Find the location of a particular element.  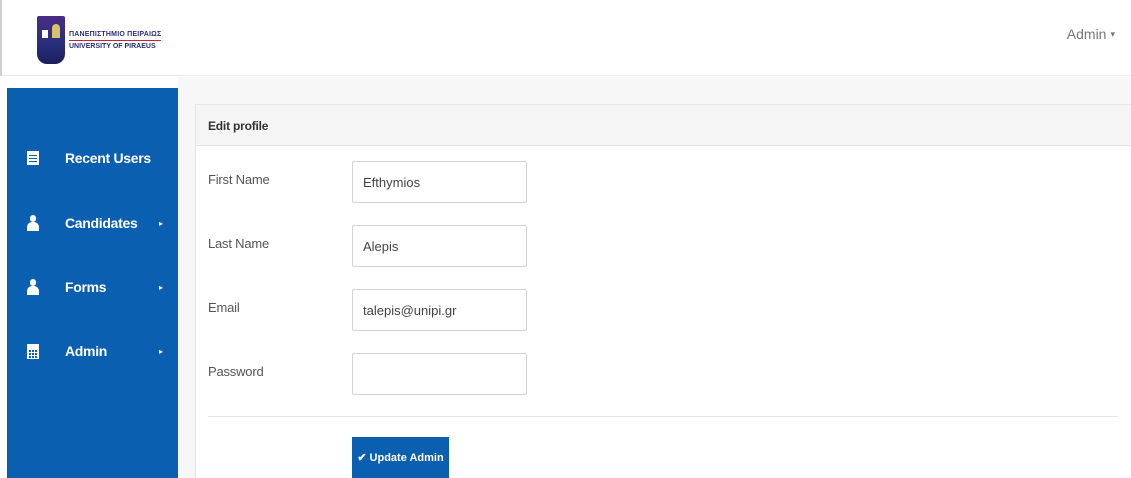

sidebar-item-recent-users: Recent Users is located at coordinates (92, 158).